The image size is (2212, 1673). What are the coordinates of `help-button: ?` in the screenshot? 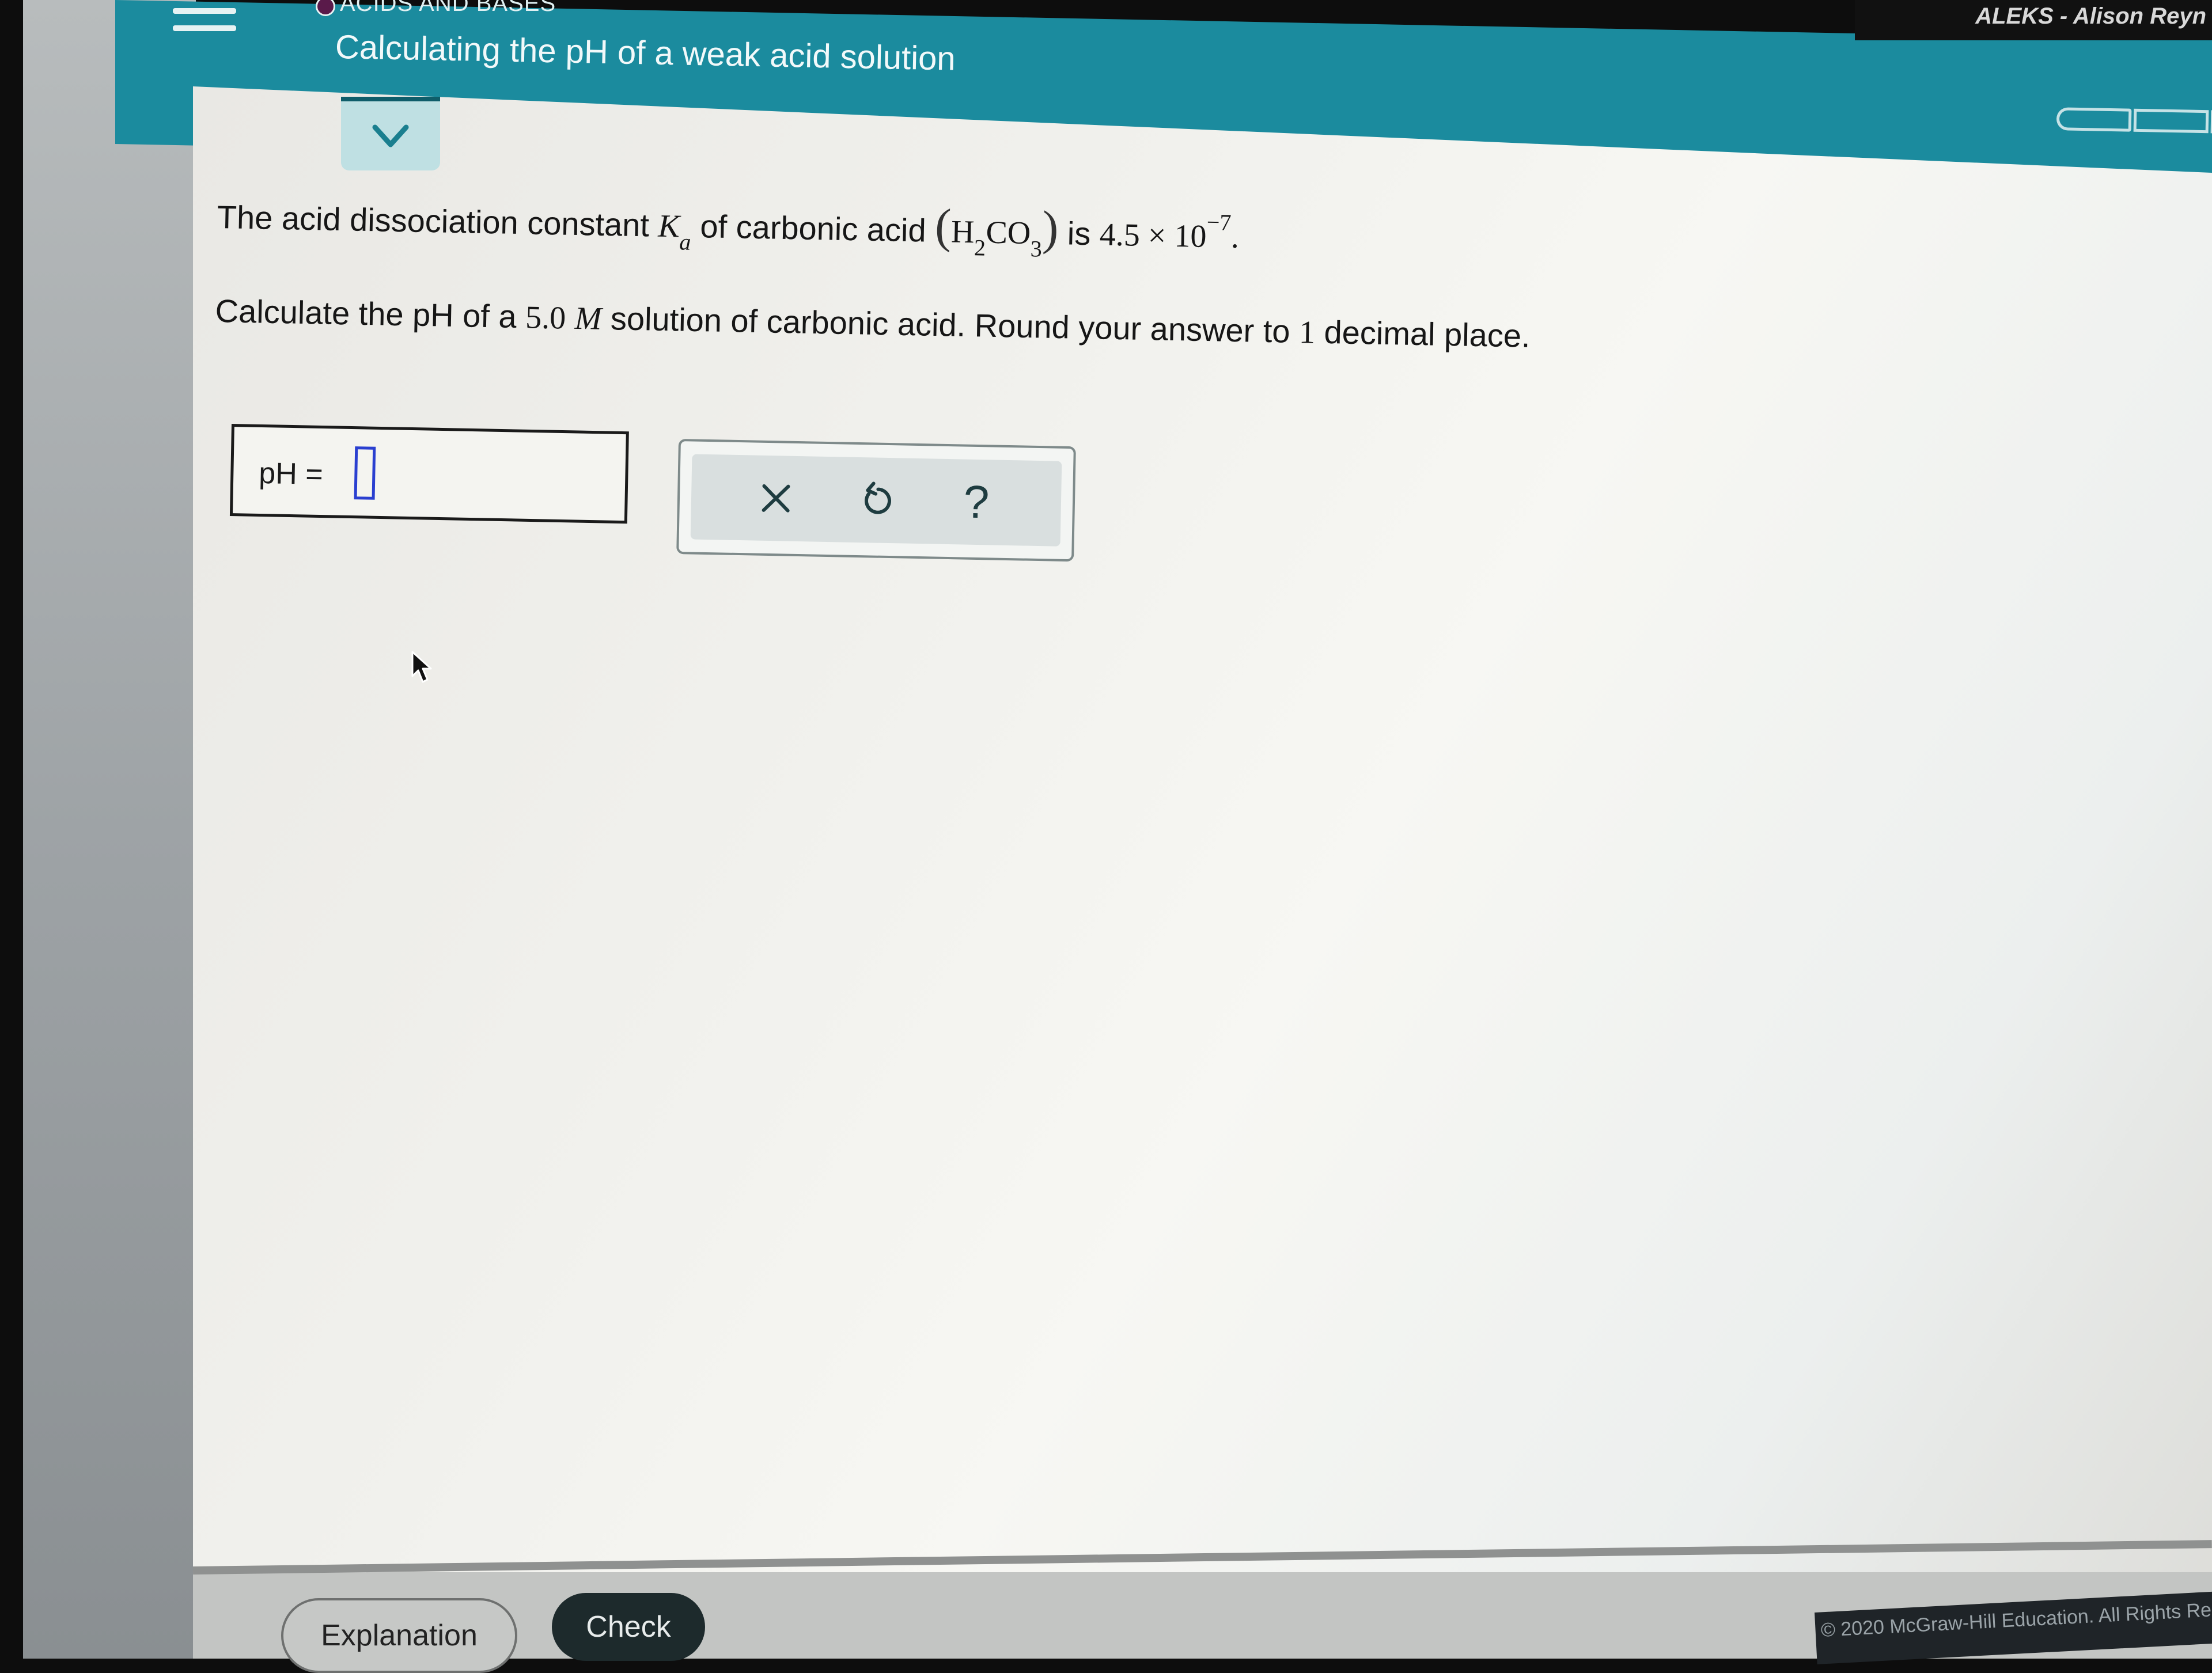 It's located at (976, 502).